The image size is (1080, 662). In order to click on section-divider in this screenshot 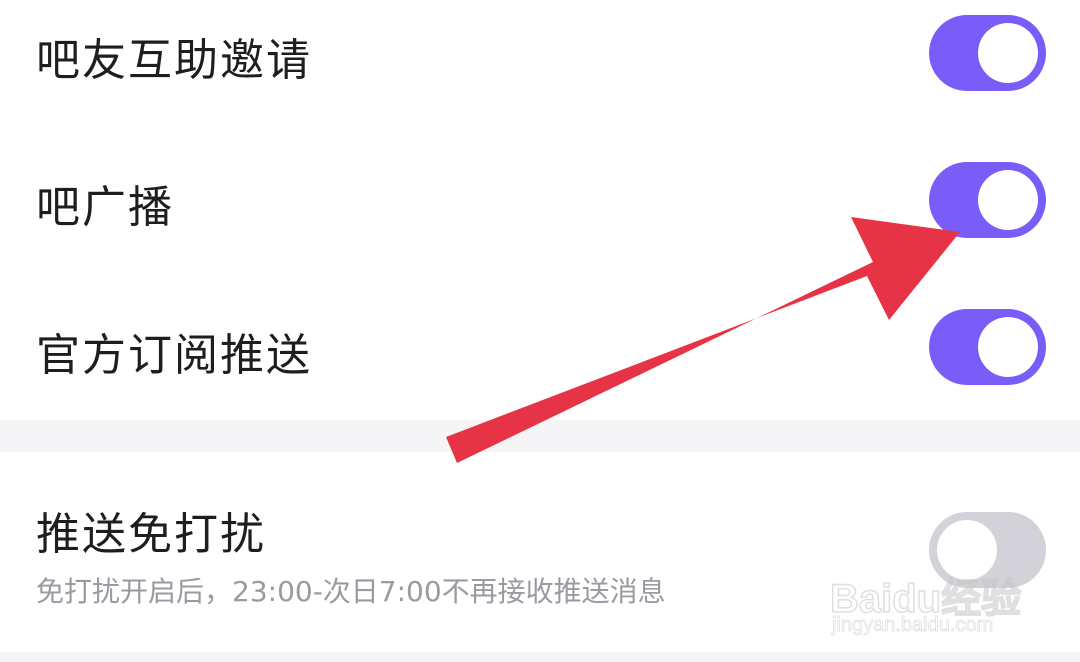, I will do `click(540, 436)`.